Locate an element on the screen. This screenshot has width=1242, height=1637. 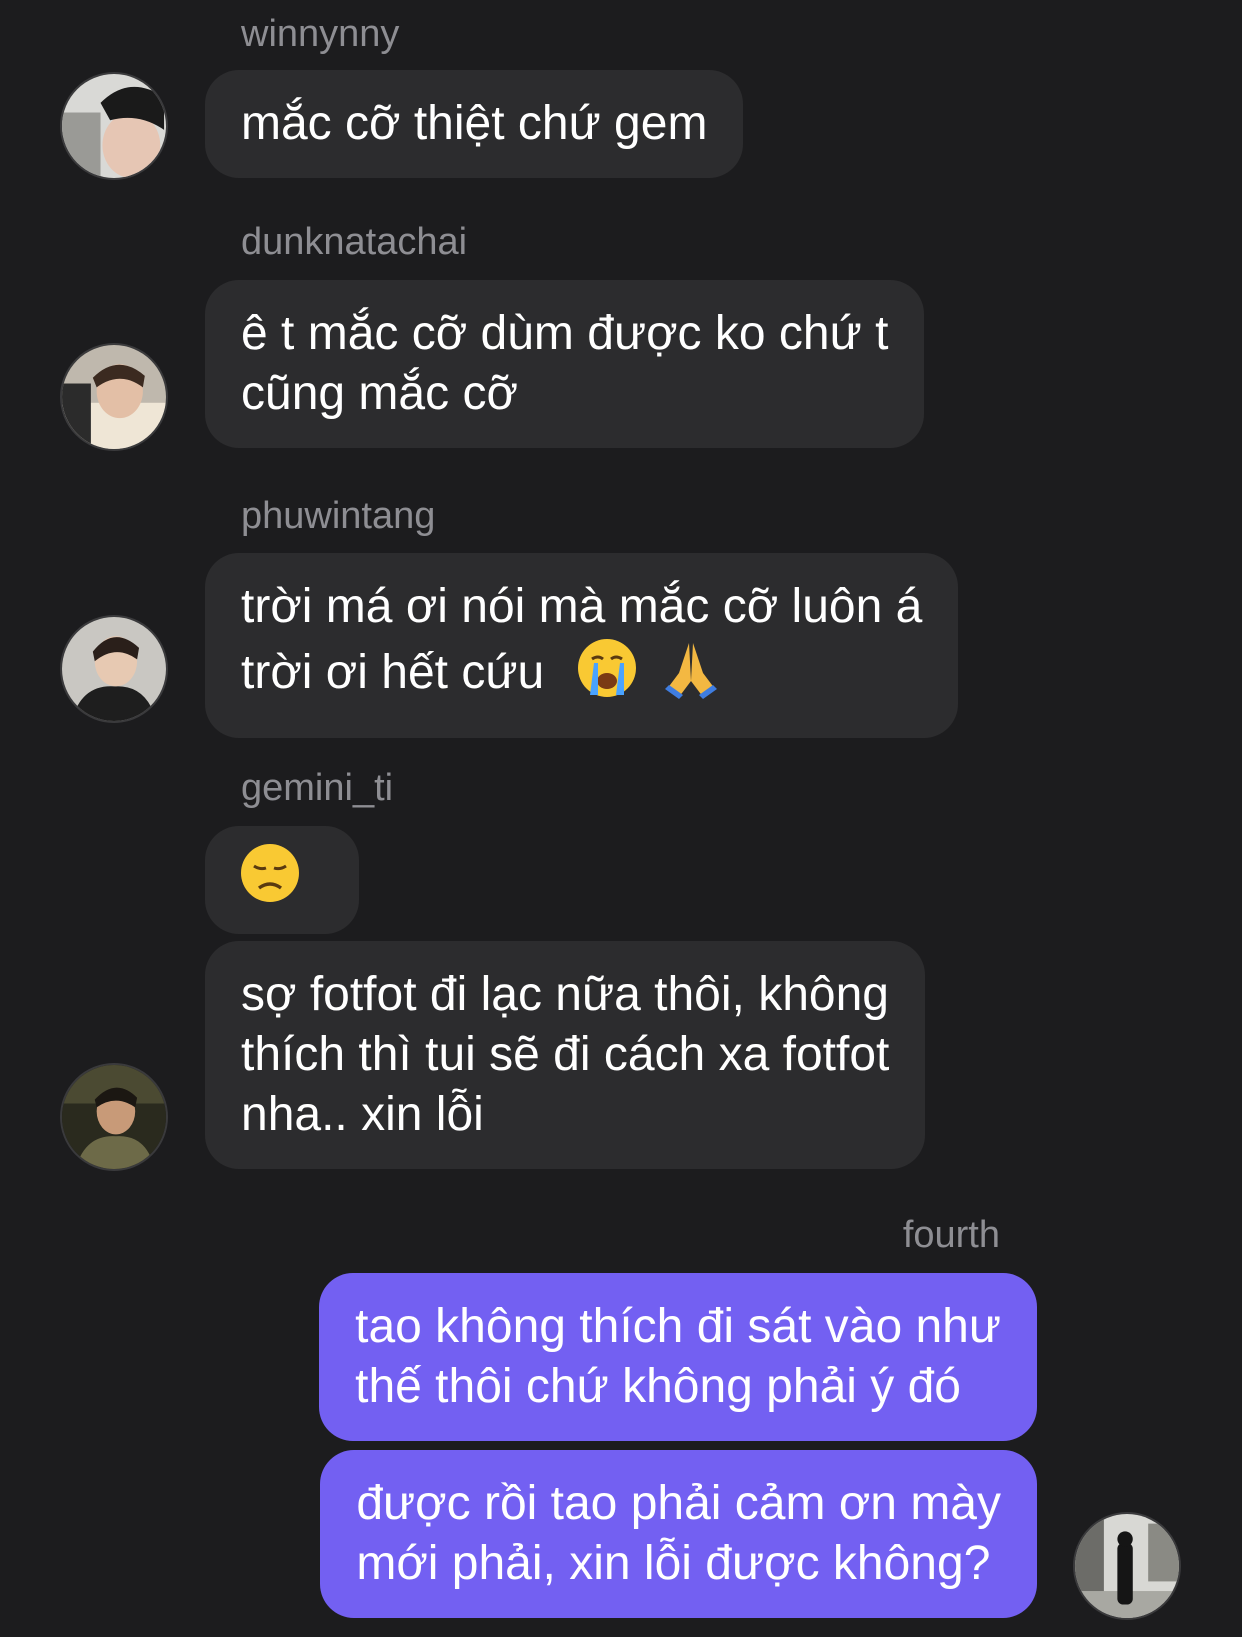
avatar-fourth is located at coordinates (1127, 1566).